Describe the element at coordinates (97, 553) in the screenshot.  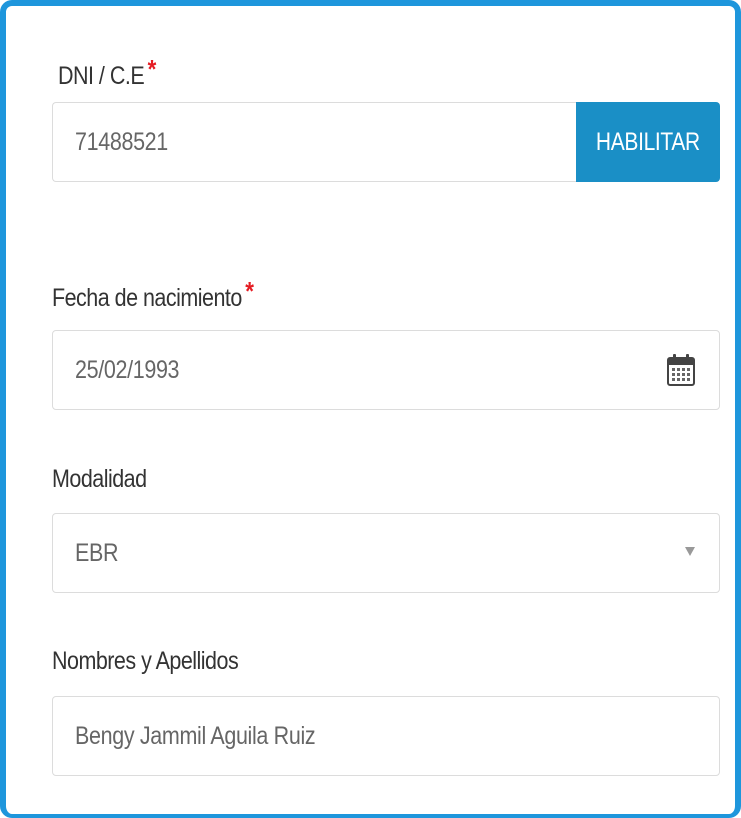
I see `modality-selected-value: EBR` at that location.